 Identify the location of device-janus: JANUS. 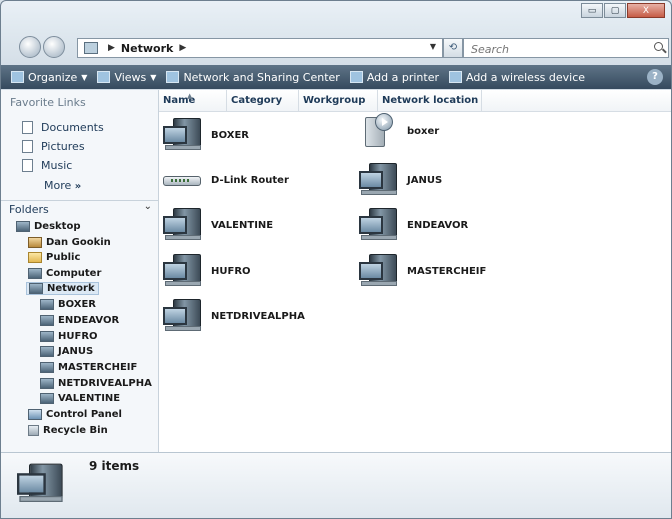
(400, 180).